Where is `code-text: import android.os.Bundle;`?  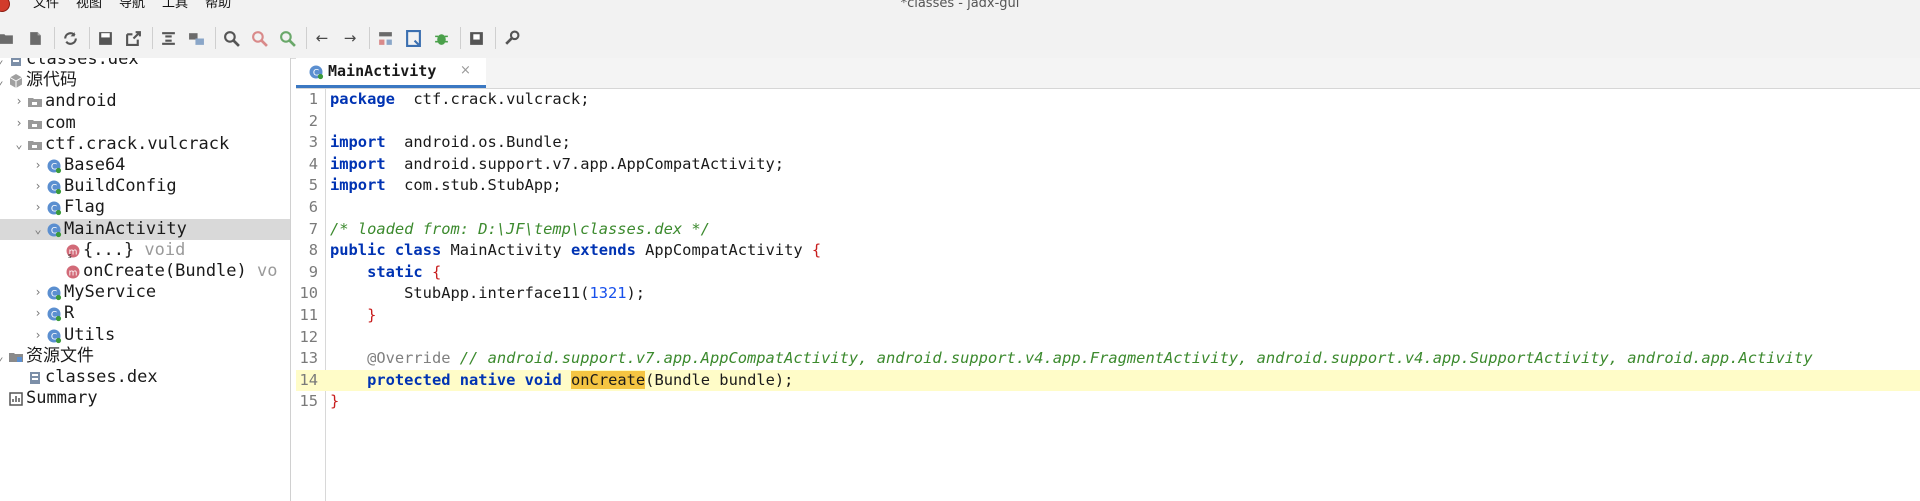 code-text: import android.os.Bundle; is located at coordinates (450, 143).